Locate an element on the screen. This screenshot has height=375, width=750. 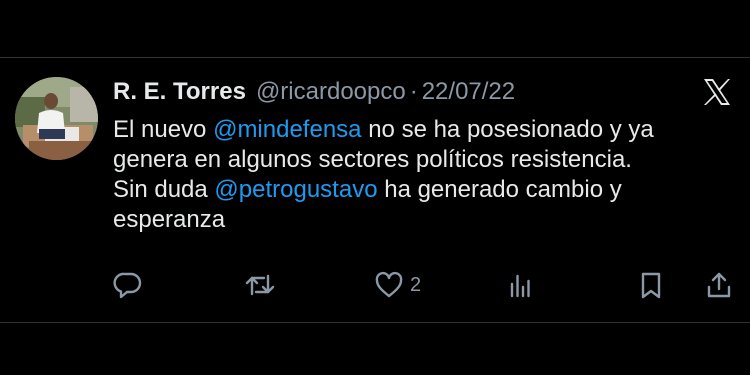
tweet-text-line-4: esperanza is located at coordinates (169, 219).